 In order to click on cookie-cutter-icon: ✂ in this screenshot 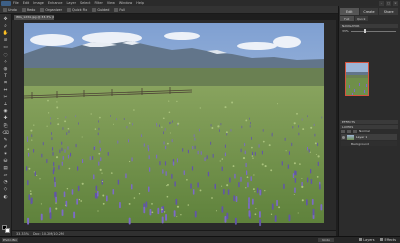, I will do `click(5, 98)`.